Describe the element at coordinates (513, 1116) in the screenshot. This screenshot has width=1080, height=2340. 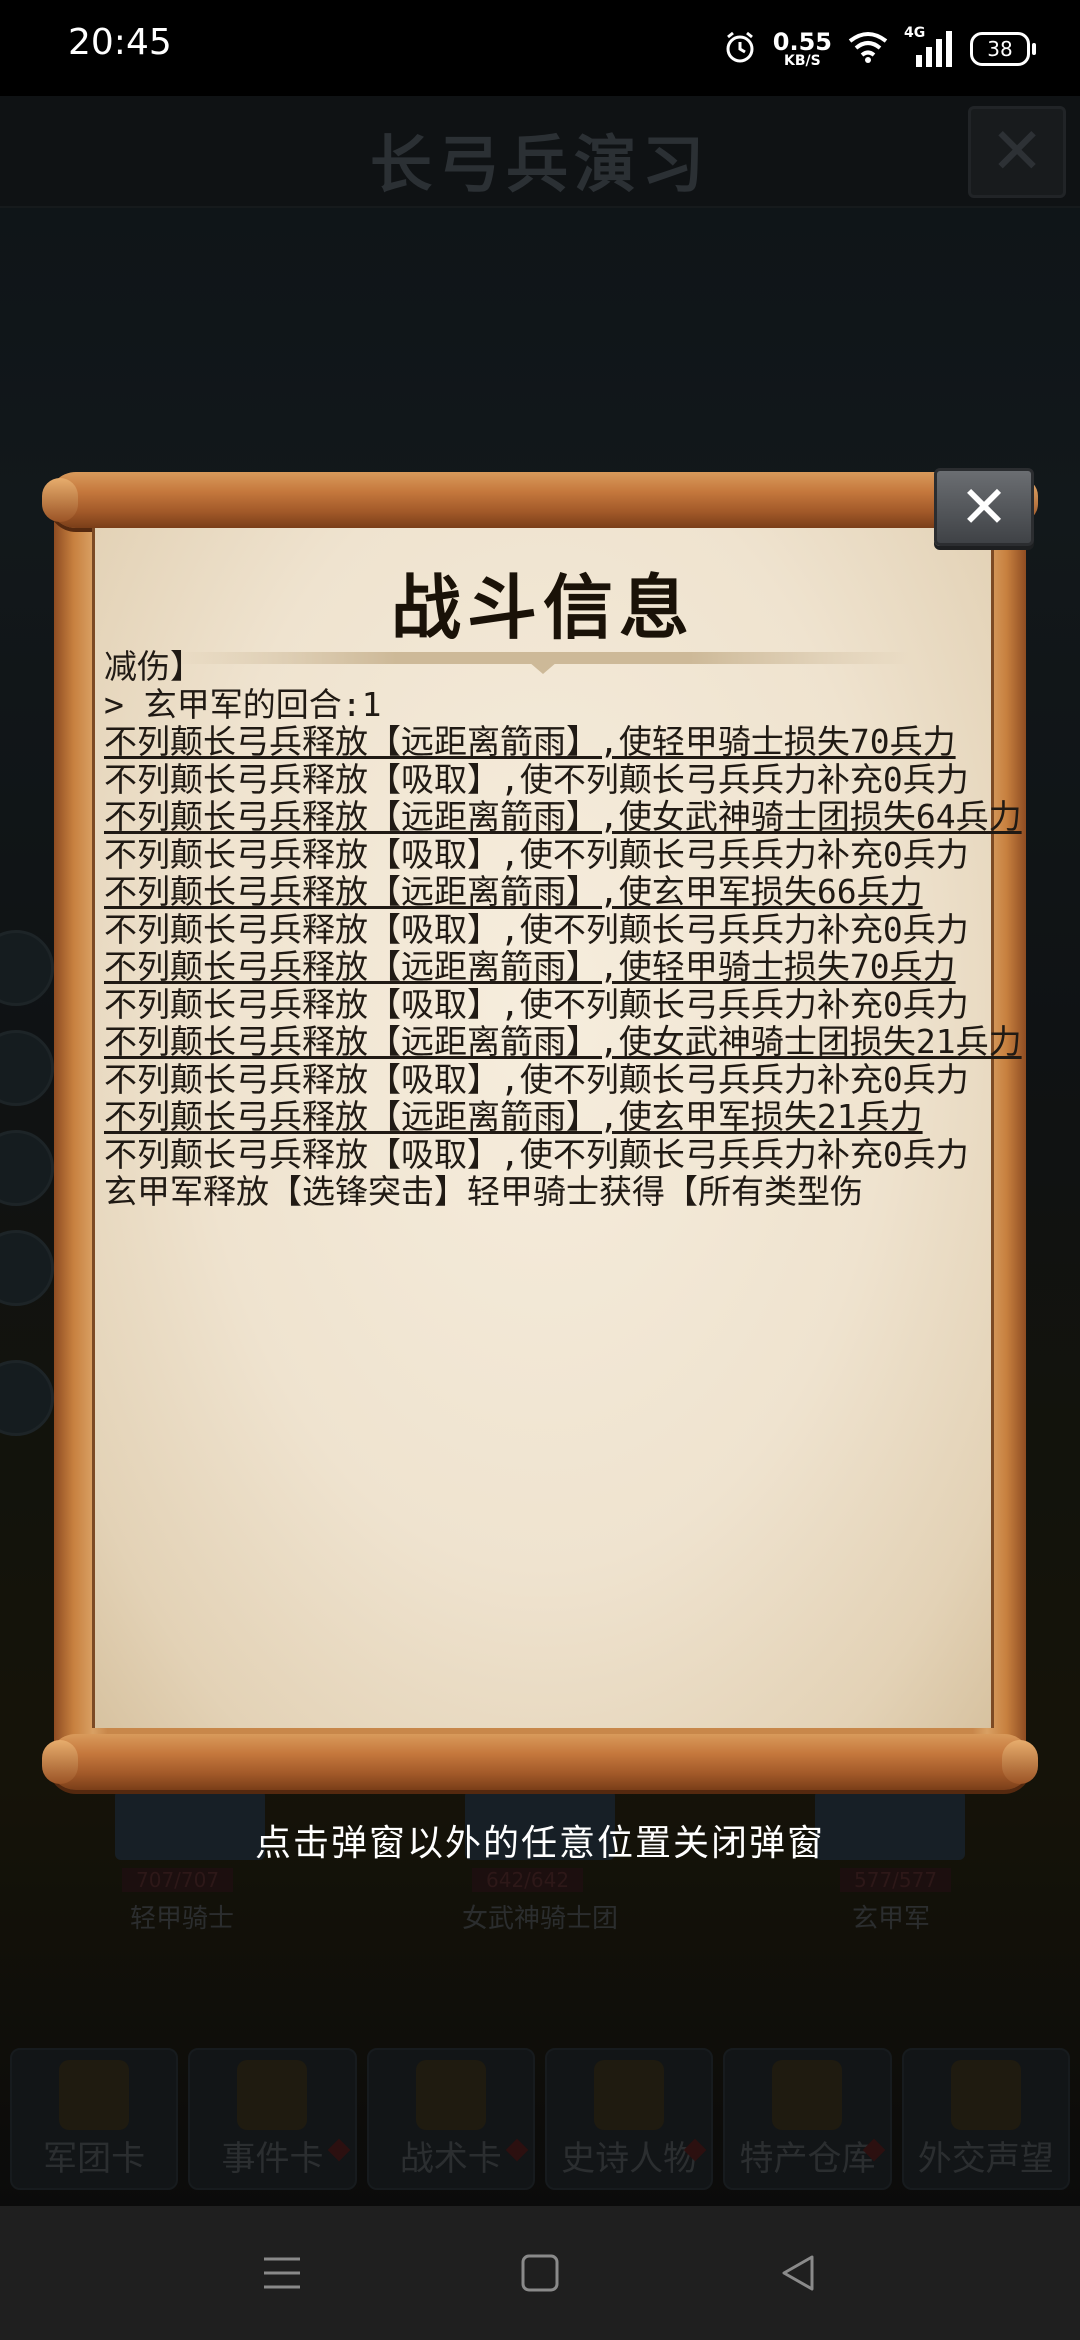
I see `log-line: 不列颠长弓兵释放【远距离箭雨】,使玄甲军损失21兵力` at that location.